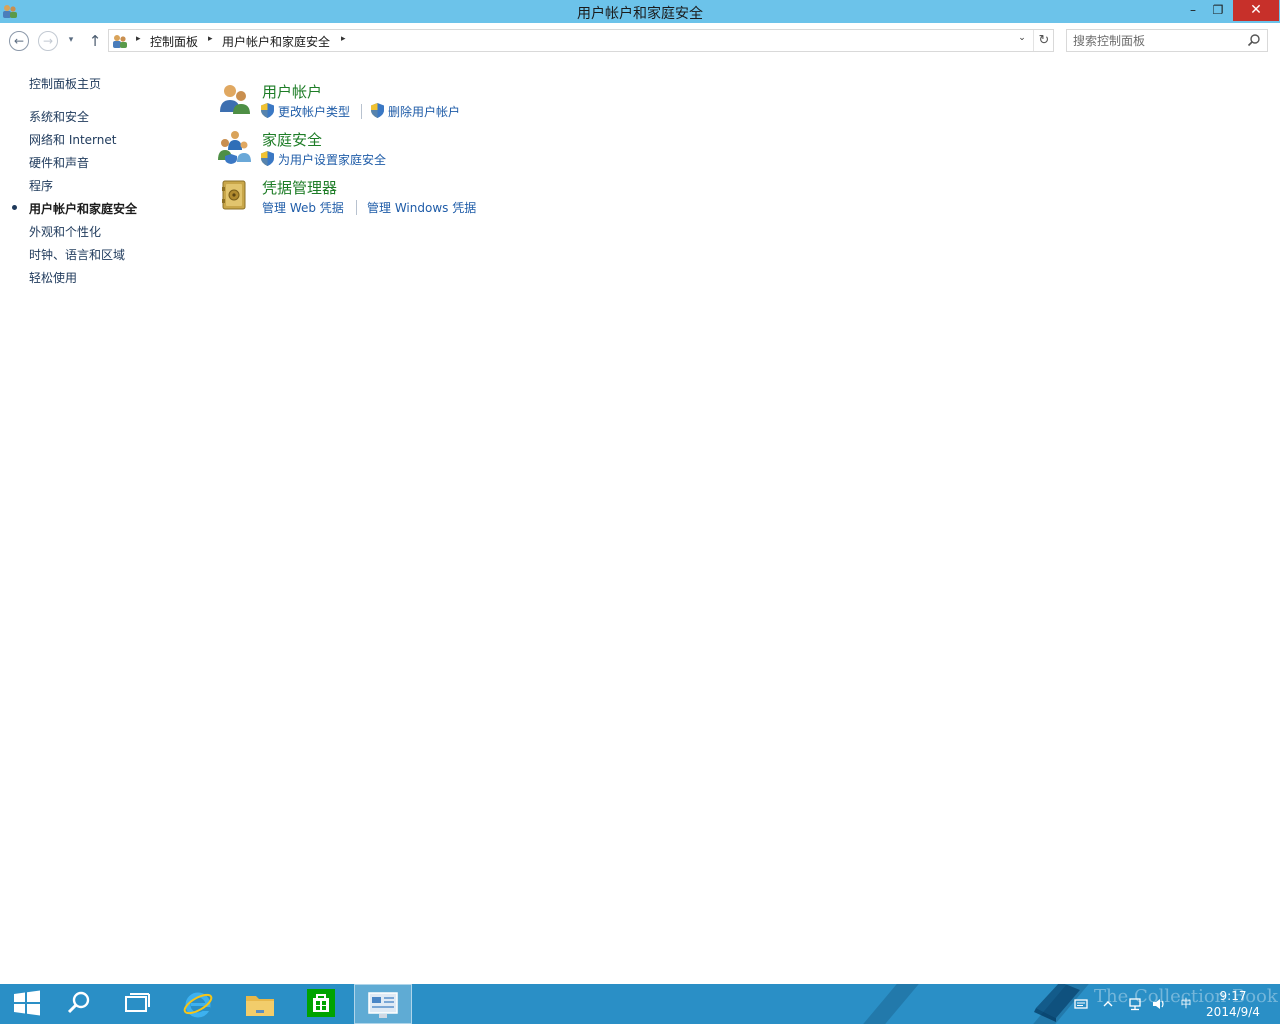  I want to click on title-bar: 用户帐户和家庭安全 – ❐ ✕, so click(640, 11).